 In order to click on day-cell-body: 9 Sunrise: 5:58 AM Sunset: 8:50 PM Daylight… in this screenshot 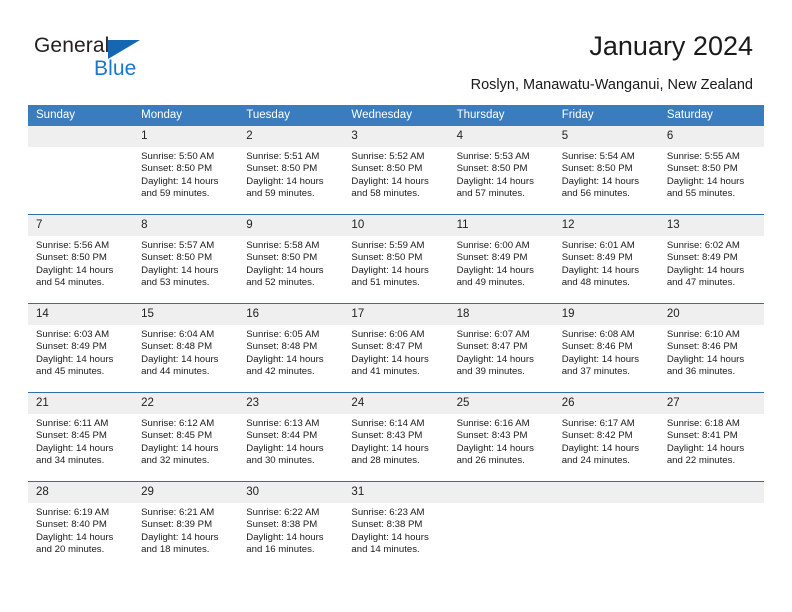, I will do `click(291, 259)`.